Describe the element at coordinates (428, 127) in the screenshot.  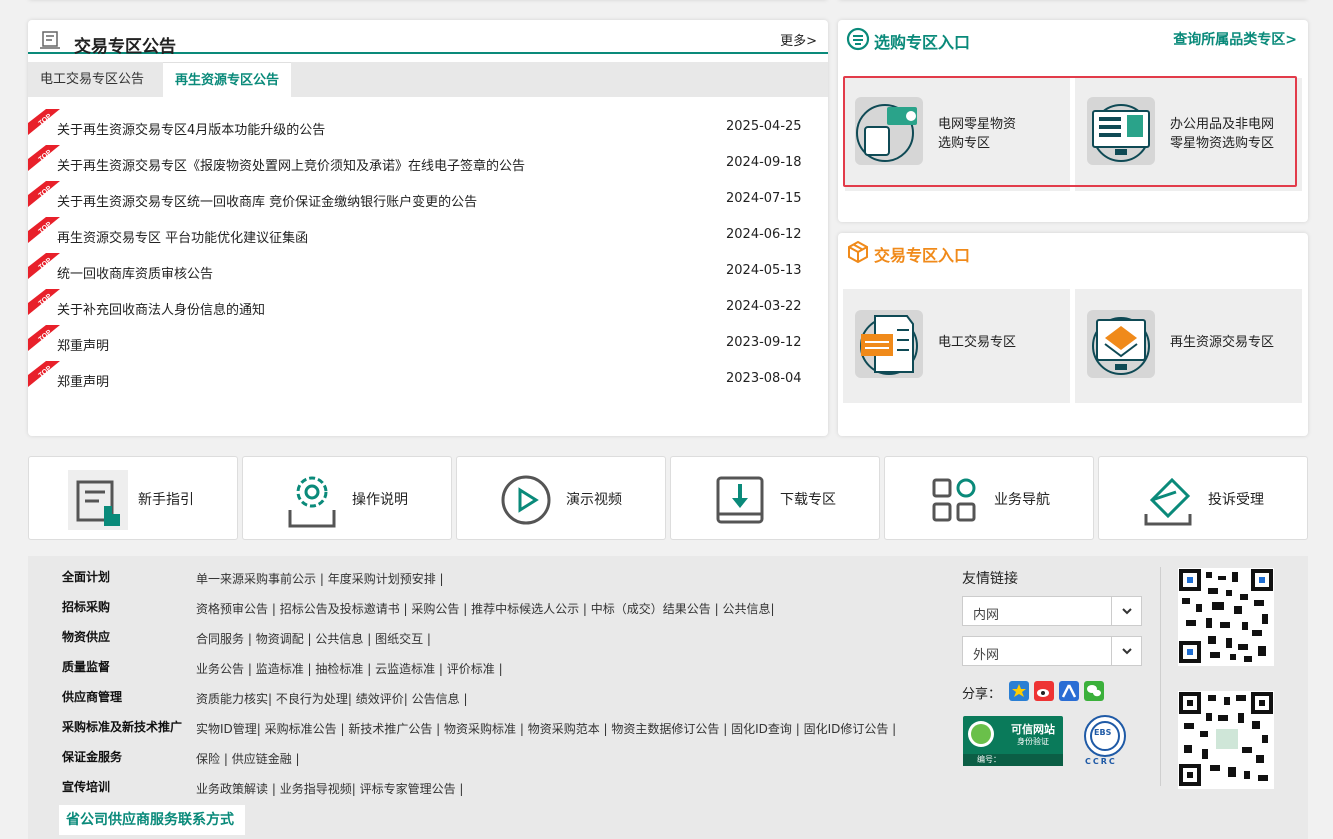
I see `announcement-row: TOP 关于再生资源交易专区4月版本功能升级的公告 2025-04-25` at that location.